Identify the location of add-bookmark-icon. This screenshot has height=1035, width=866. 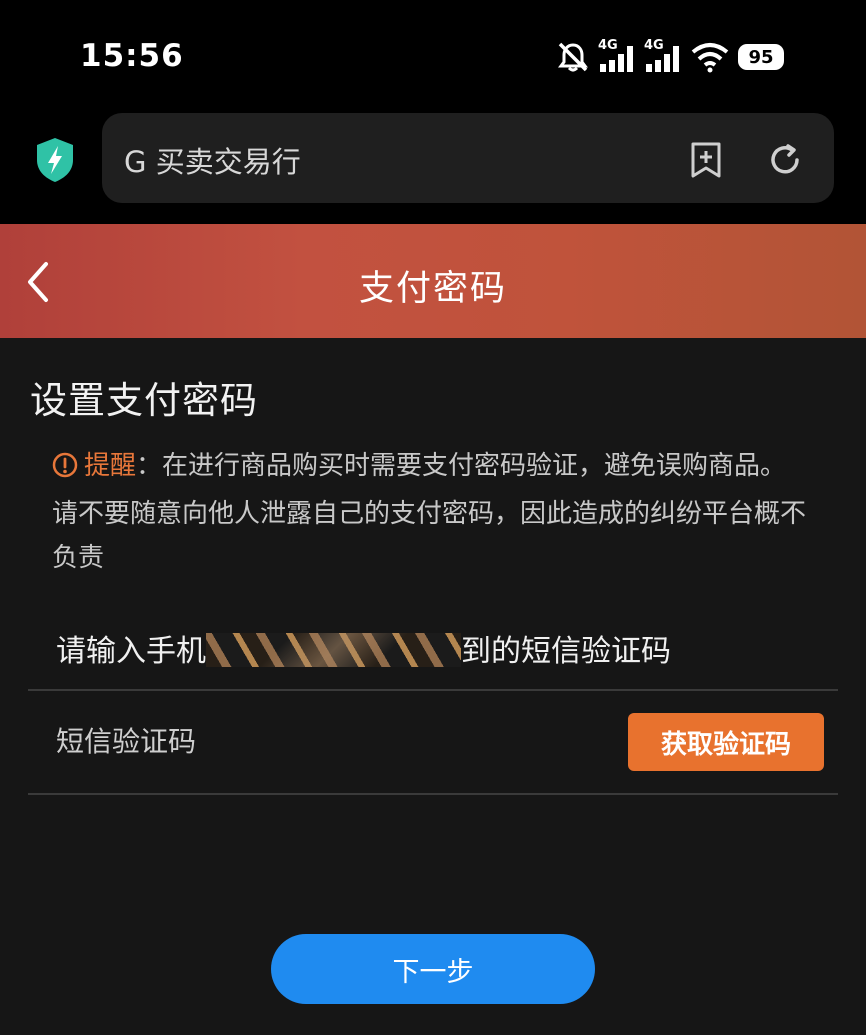
(706, 162).